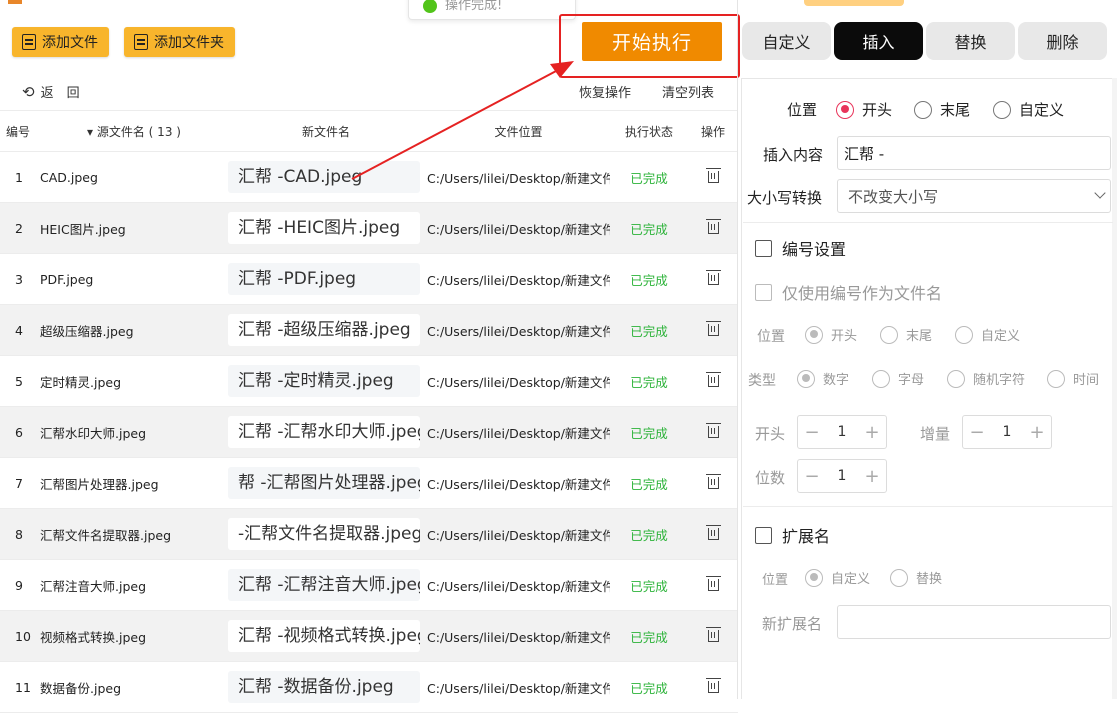 The width and height of the screenshot is (1117, 713). Describe the element at coordinates (836, 380) in the screenshot. I see `radio-label: 数字` at that location.